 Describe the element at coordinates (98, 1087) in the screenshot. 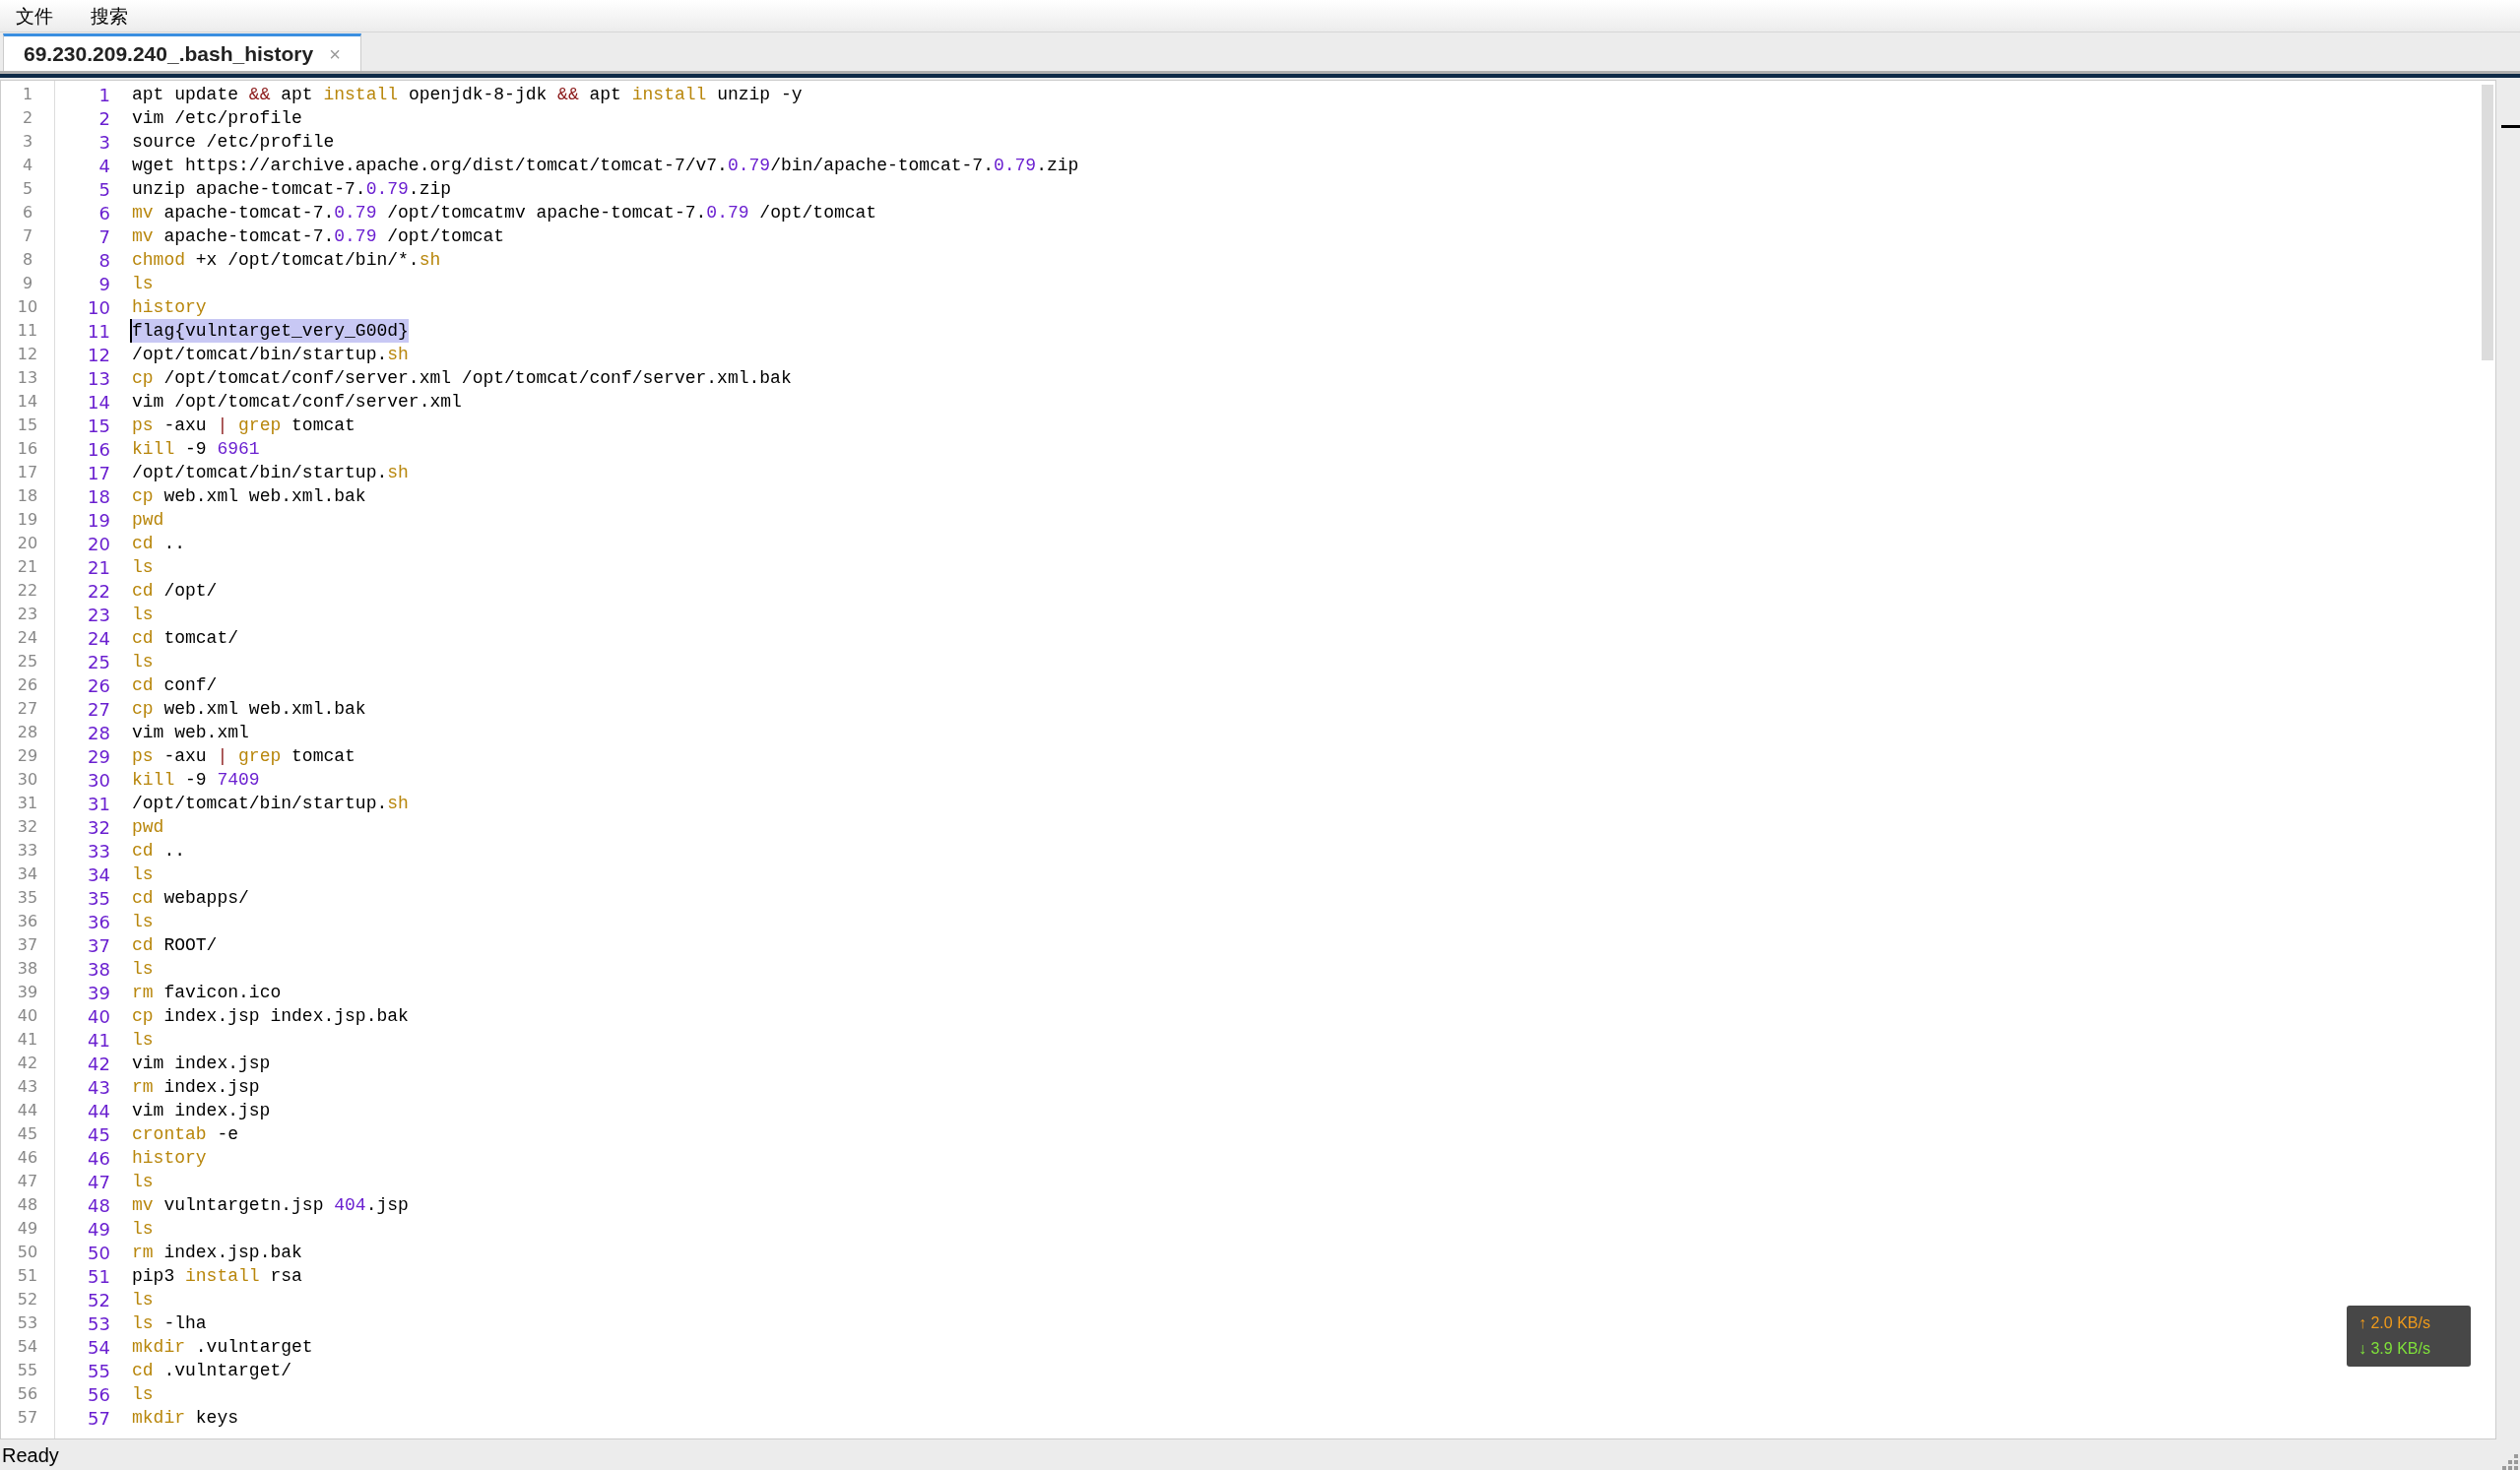

I see `line-number: 43` at that location.